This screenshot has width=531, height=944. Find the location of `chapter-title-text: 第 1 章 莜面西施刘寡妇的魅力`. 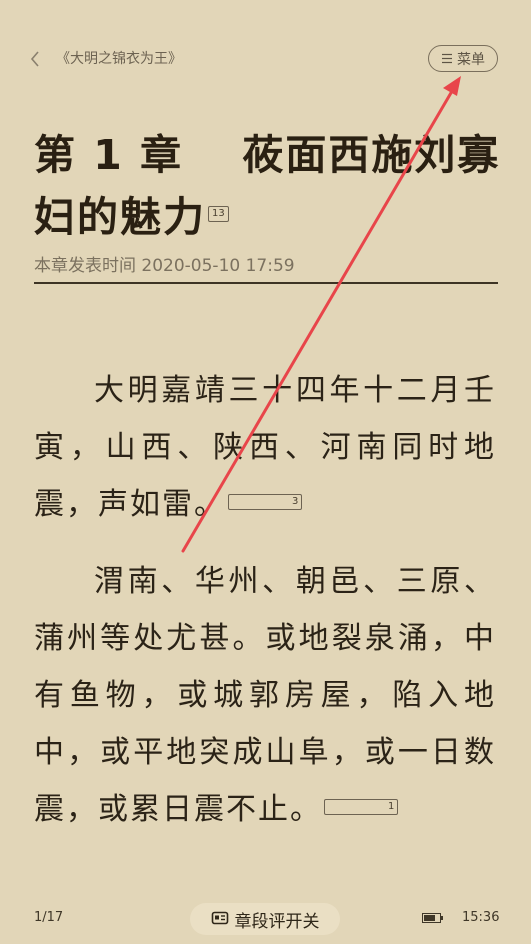

chapter-title-text: 第 1 章 莜面西施刘寡妇的魅力 is located at coordinates (267, 186).